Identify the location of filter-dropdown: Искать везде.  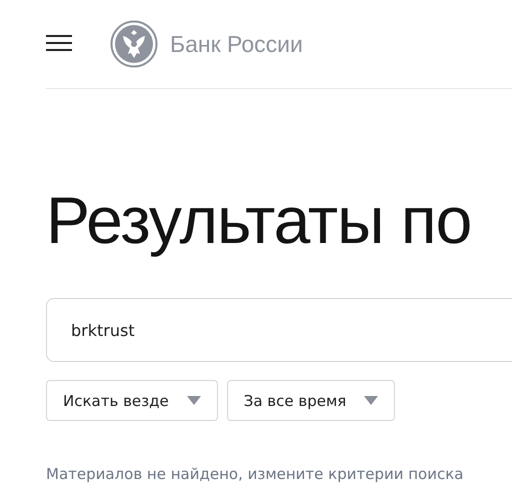
(132, 400).